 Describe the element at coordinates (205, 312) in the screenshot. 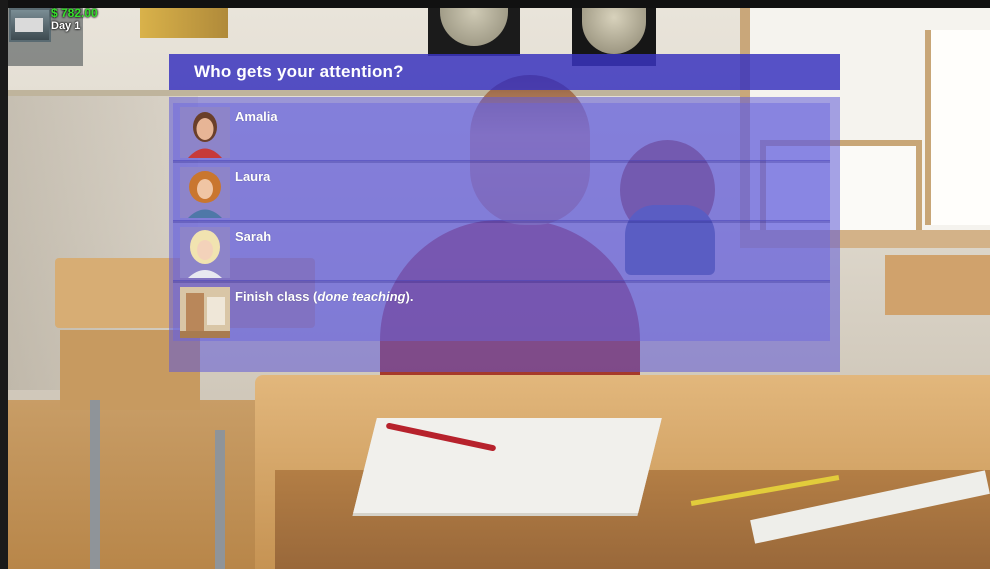

I see `classroom-door-portrait-icon` at that location.